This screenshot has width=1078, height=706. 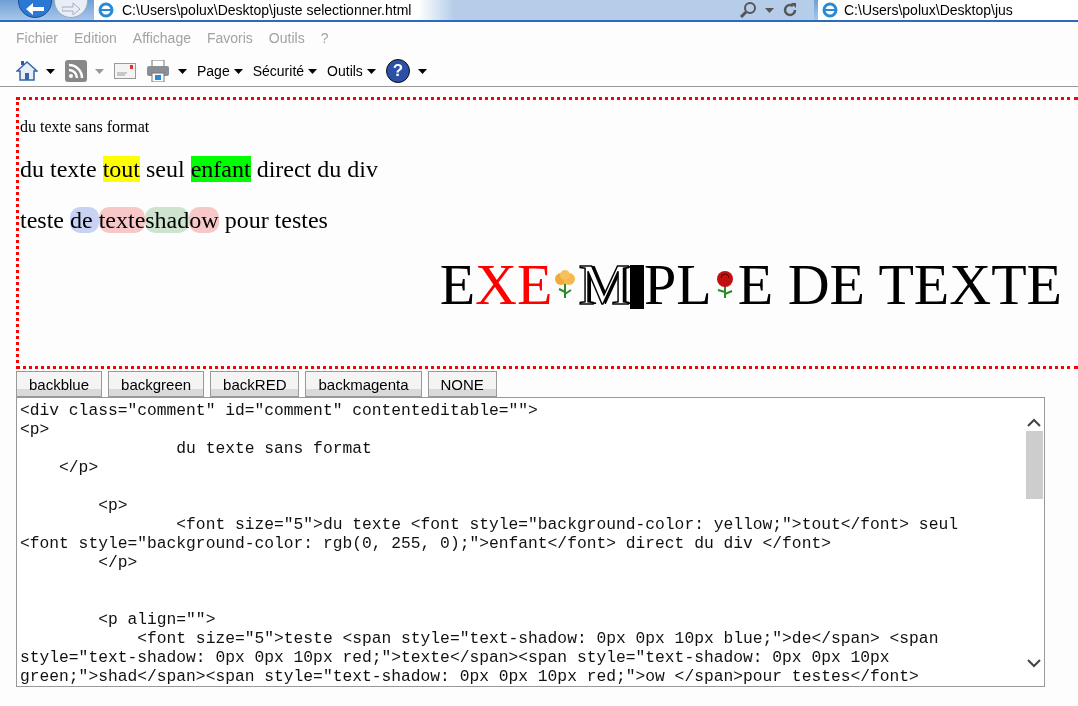 What do you see at coordinates (158, 71) in the screenshot?
I see `printer-icon` at bounding box center [158, 71].